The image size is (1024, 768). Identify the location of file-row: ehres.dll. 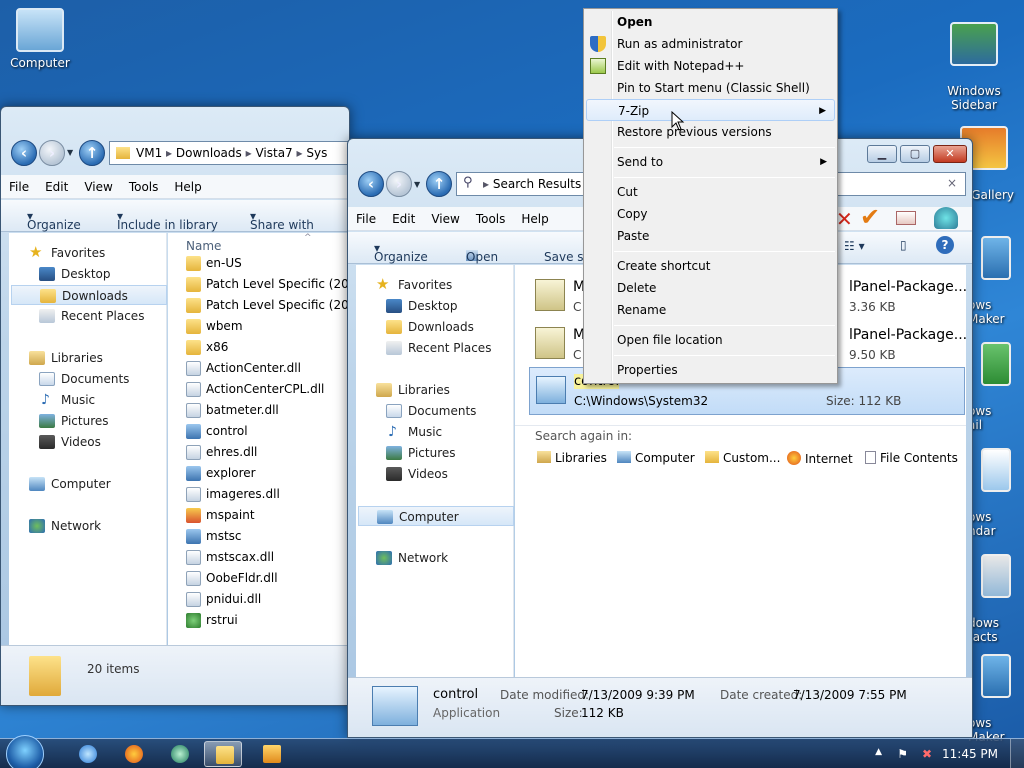
(220, 452).